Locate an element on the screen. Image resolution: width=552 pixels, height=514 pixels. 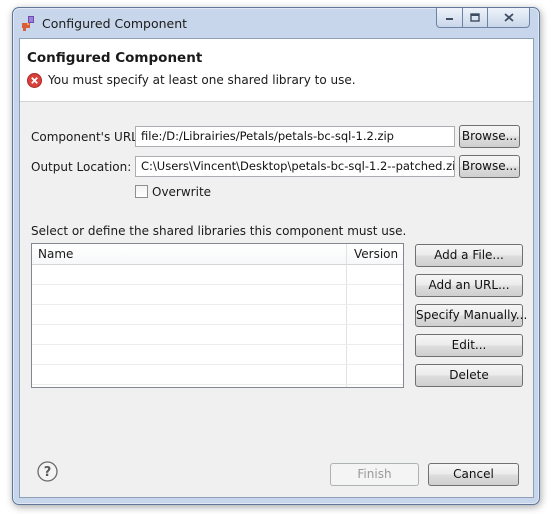
overwrite-label: Overwrite is located at coordinates (181, 192).